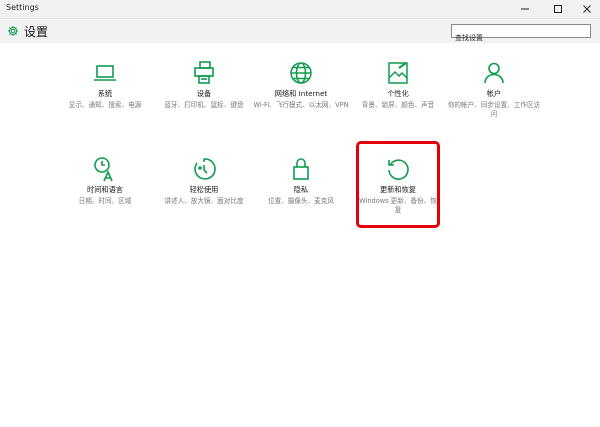 This screenshot has height=427, width=600. What do you see at coordinates (103, 169) in the screenshot?
I see `time-language-icon` at bounding box center [103, 169].